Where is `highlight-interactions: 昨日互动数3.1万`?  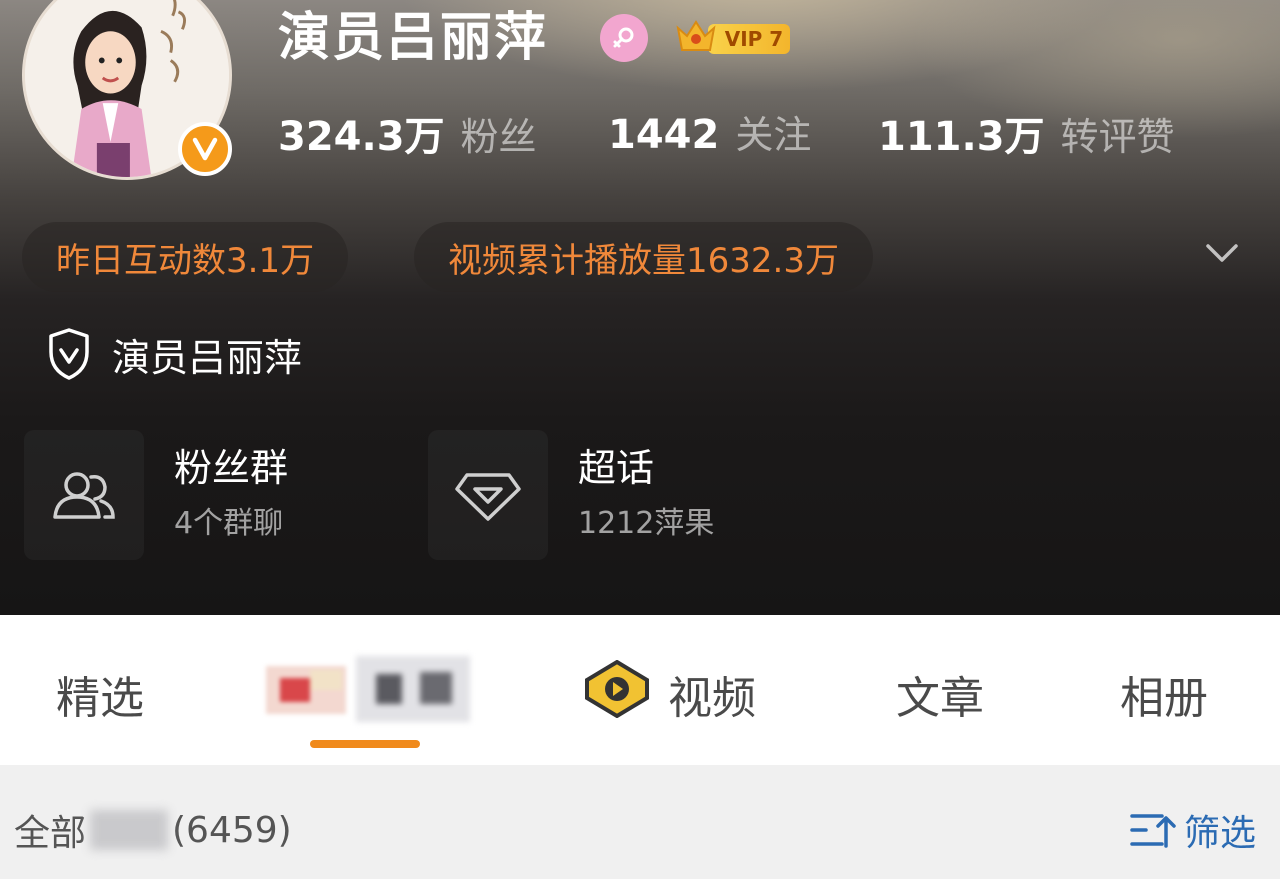
highlight-interactions: 昨日互动数3.1万 is located at coordinates (185, 257).